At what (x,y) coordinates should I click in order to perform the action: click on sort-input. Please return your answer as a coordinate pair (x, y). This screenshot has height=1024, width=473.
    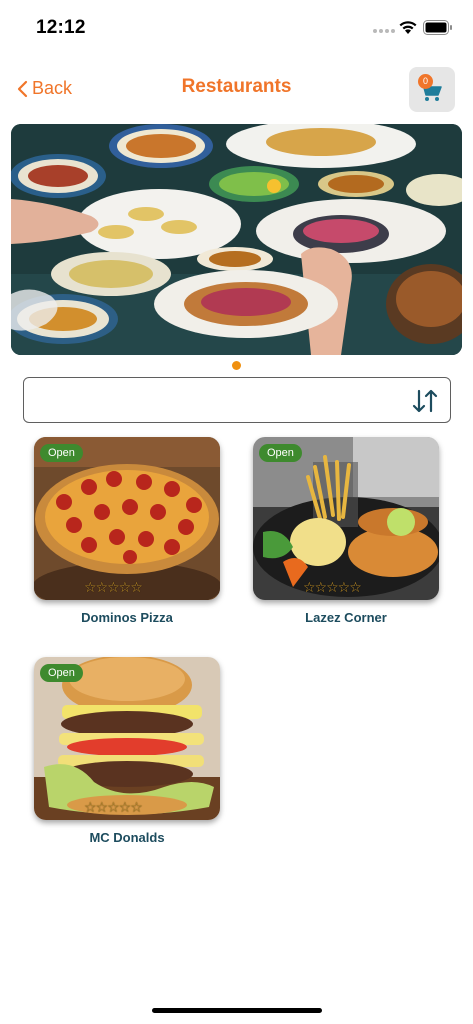
    Looking at the image, I should click on (219, 401).